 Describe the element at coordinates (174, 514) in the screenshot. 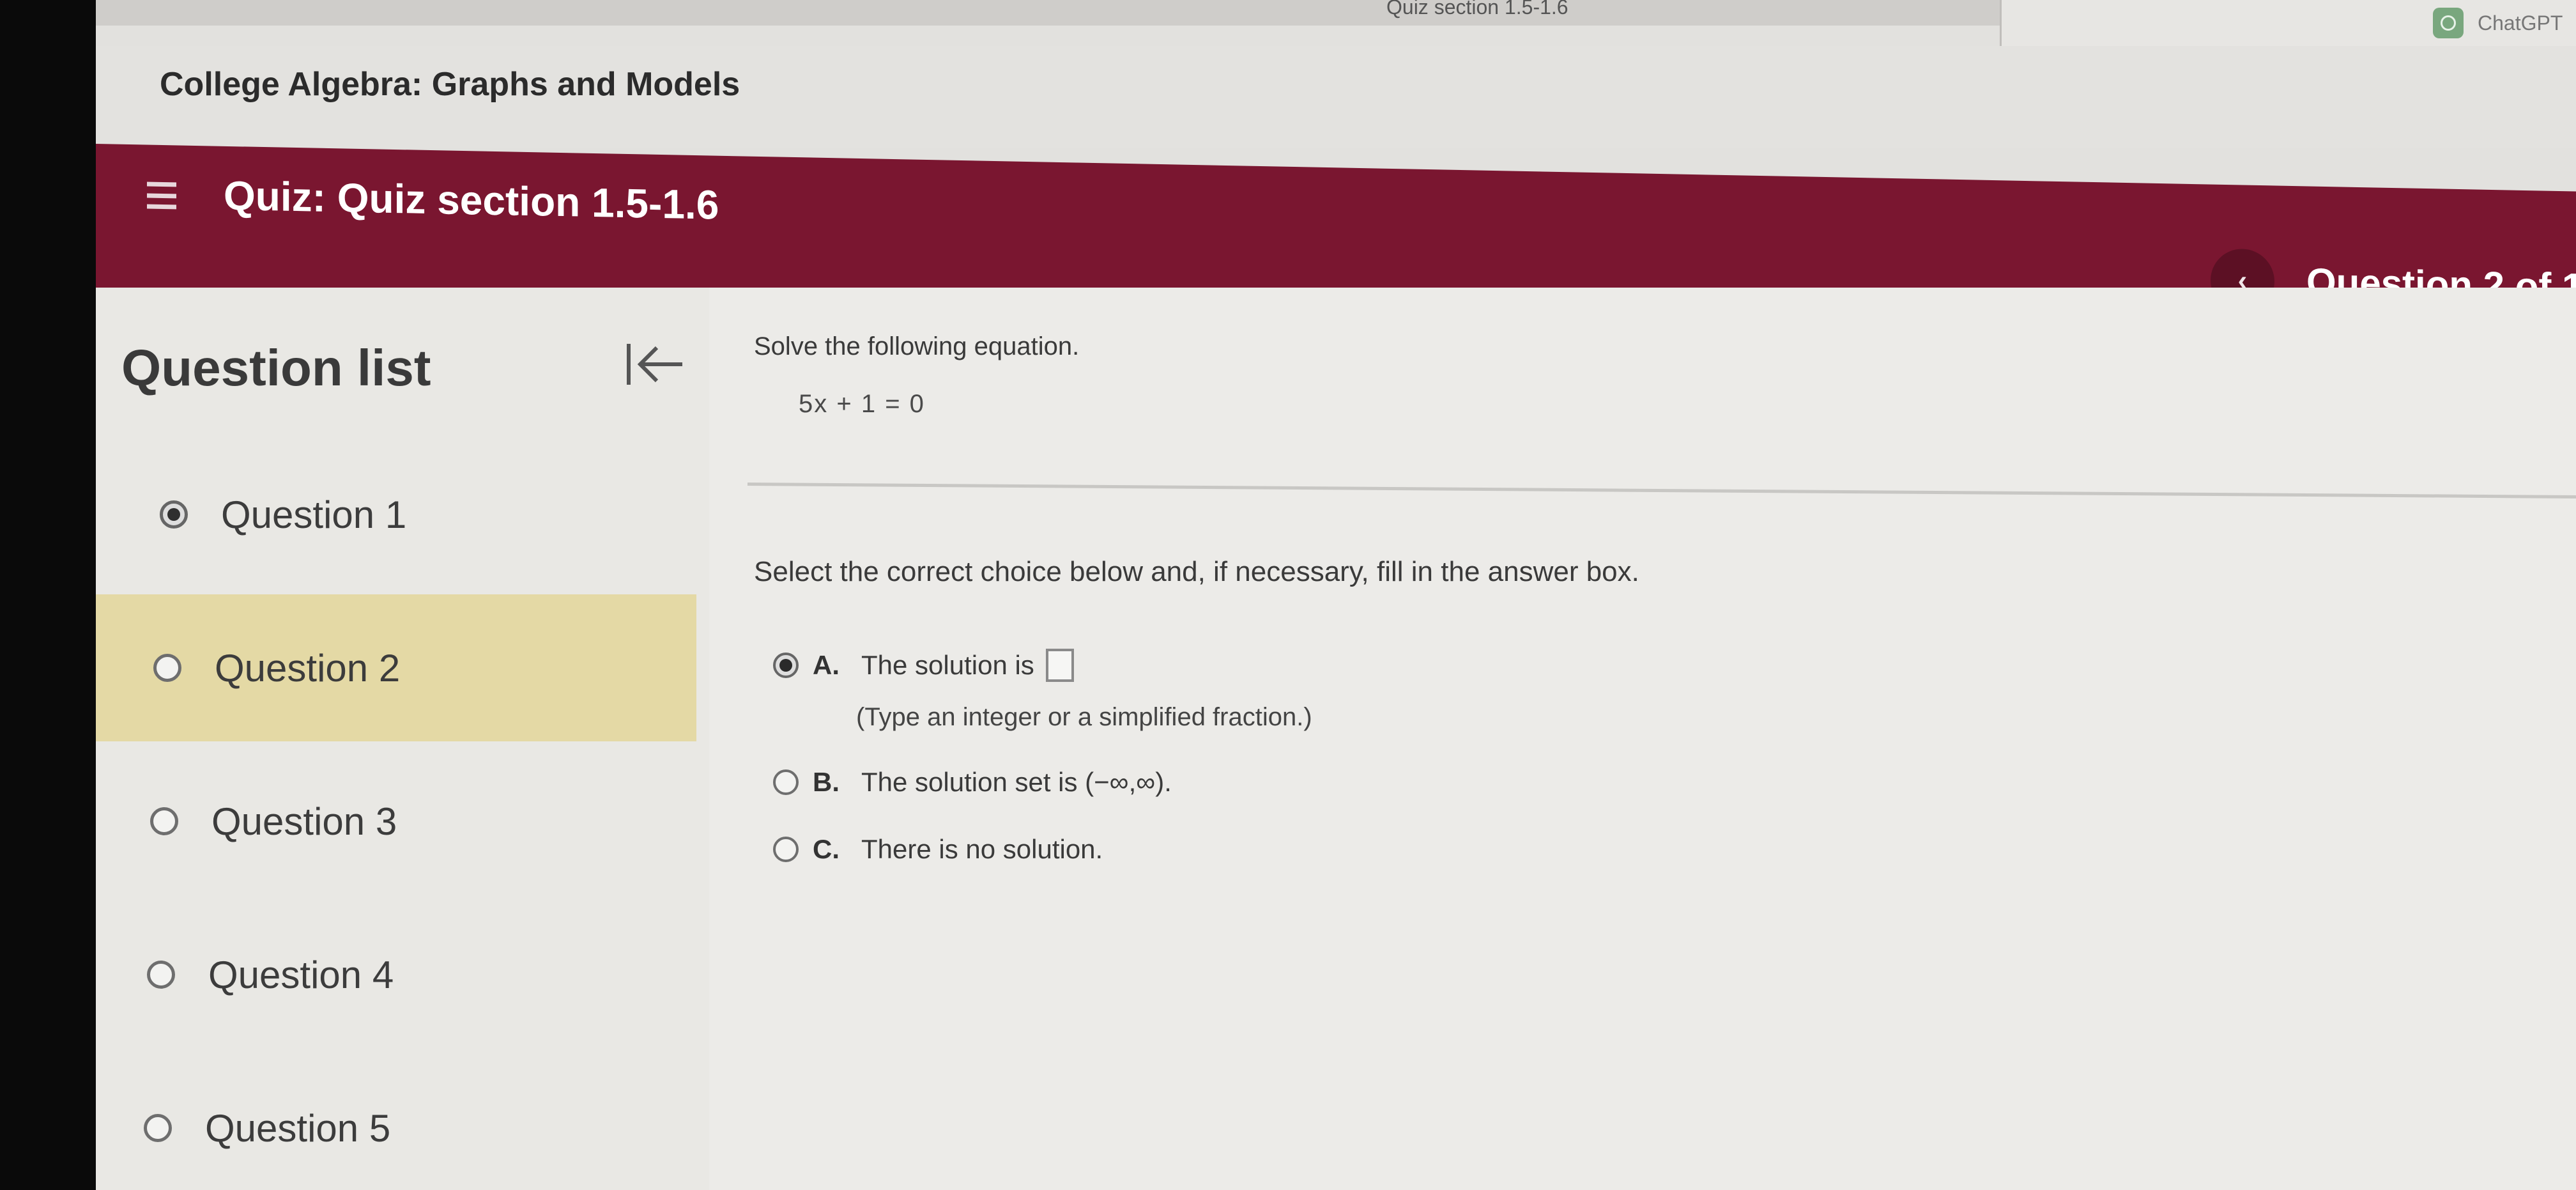

I see `answered-radio-icon` at that location.